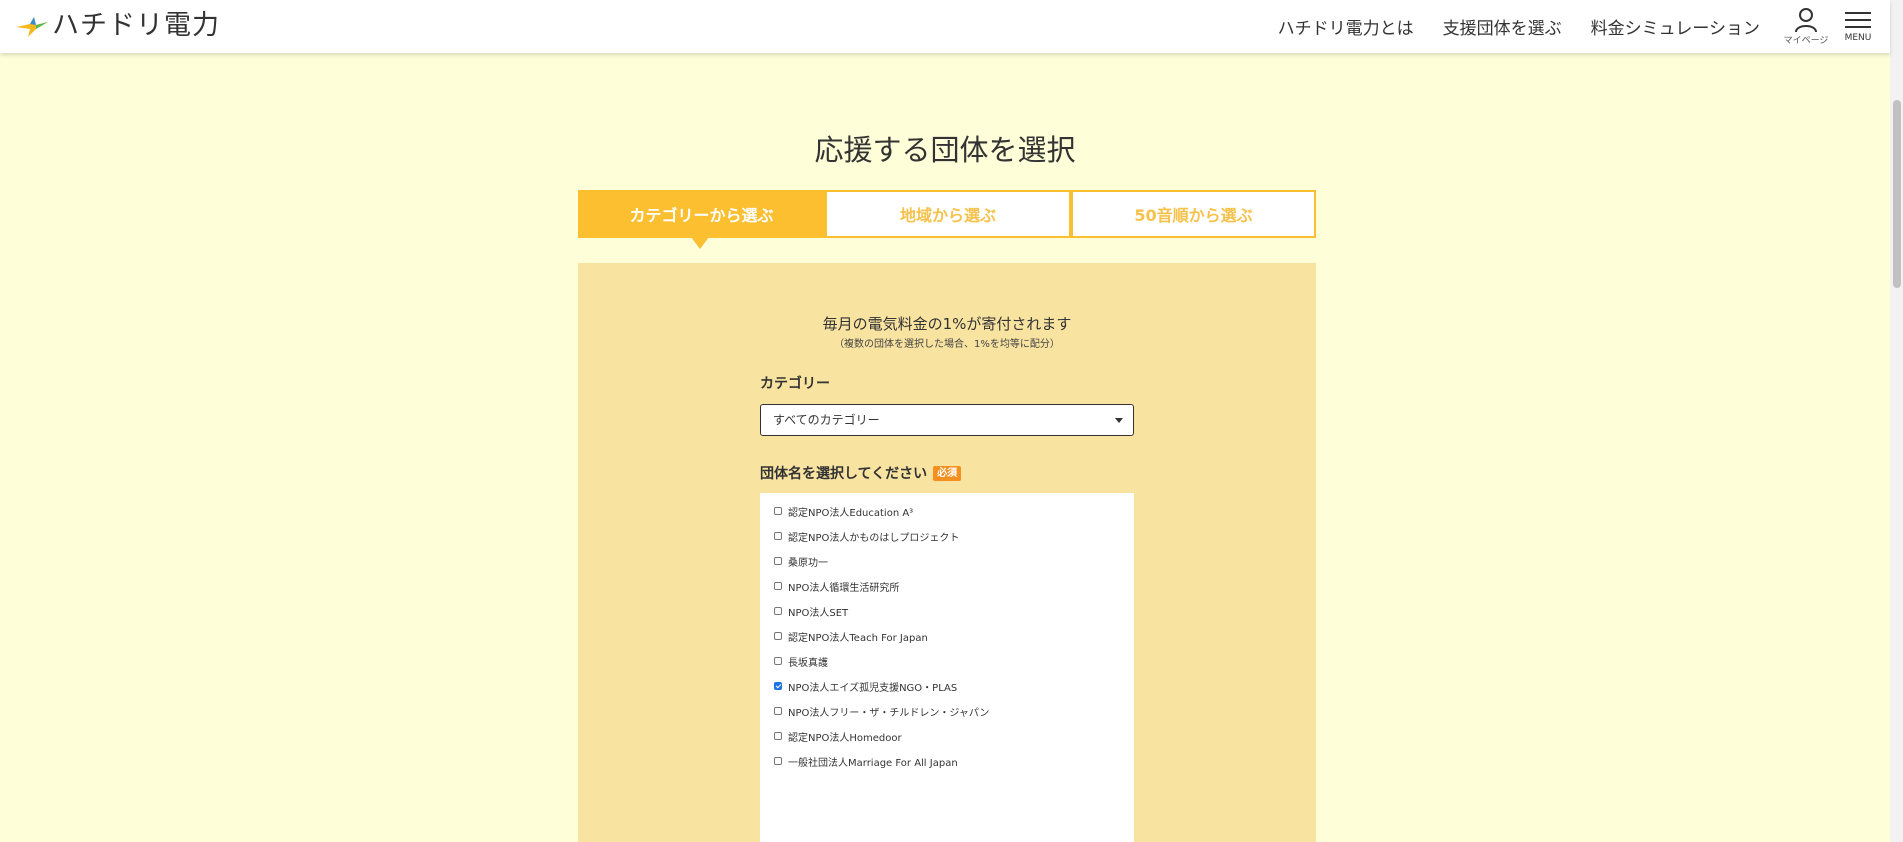 The width and height of the screenshot is (1903, 842). What do you see at coordinates (947, 324) in the screenshot?
I see `donation-lead: 毎月の電気料金の1%が寄付されます` at bounding box center [947, 324].